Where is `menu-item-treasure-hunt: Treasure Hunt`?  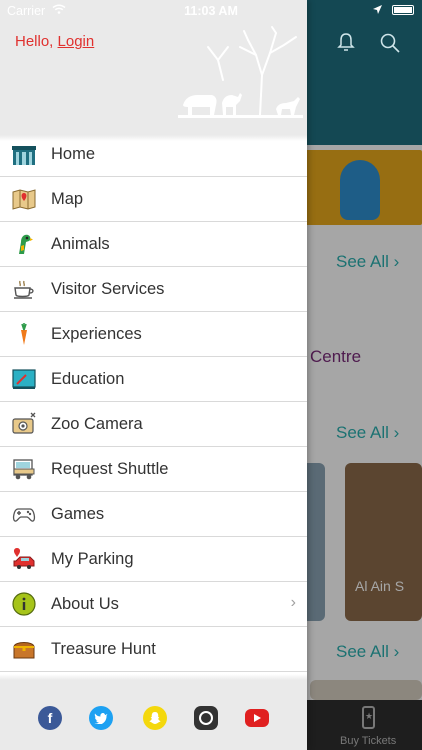 menu-item-treasure-hunt: Treasure Hunt is located at coordinates (153, 649).